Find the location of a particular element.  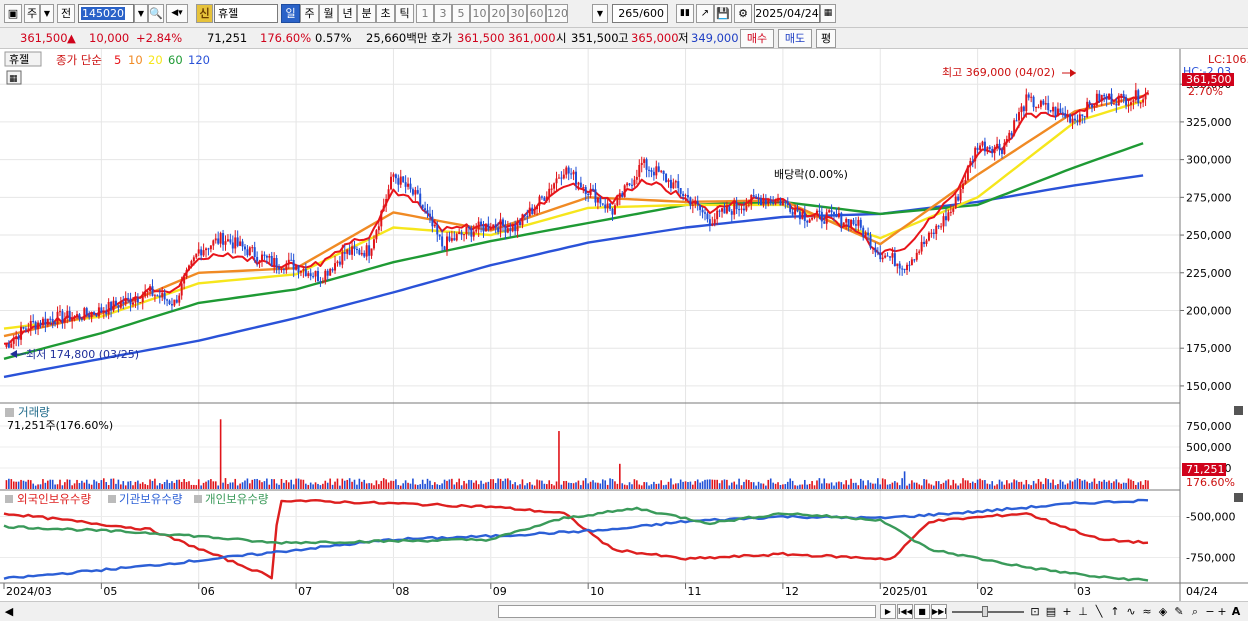

playback-button-1: I◀◀ is located at coordinates (905, 611).